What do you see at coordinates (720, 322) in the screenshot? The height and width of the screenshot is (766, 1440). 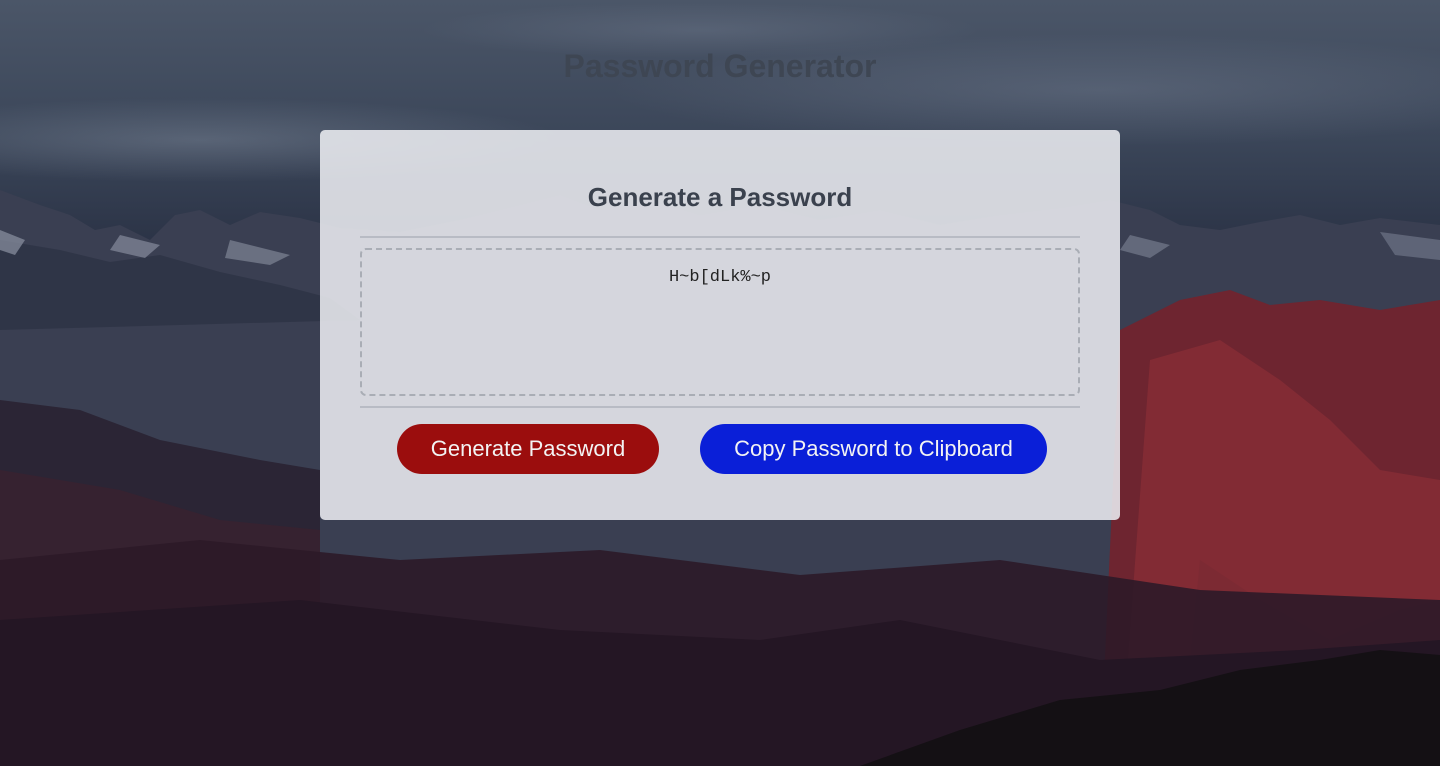 I see `password-output: H~b[dLk%~p` at bounding box center [720, 322].